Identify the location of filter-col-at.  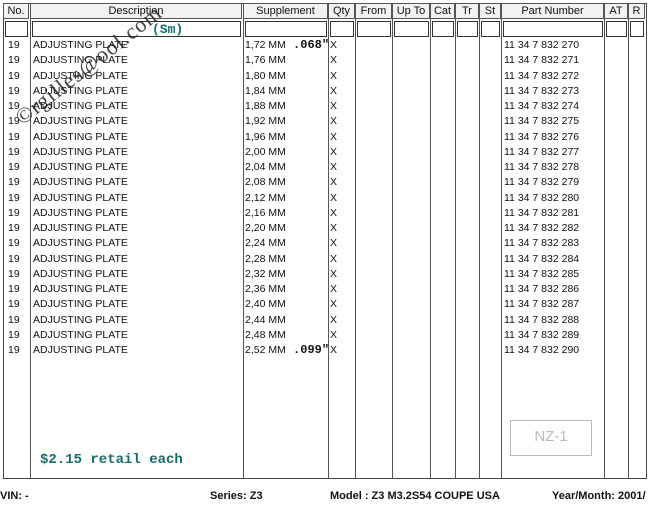
(616, 29).